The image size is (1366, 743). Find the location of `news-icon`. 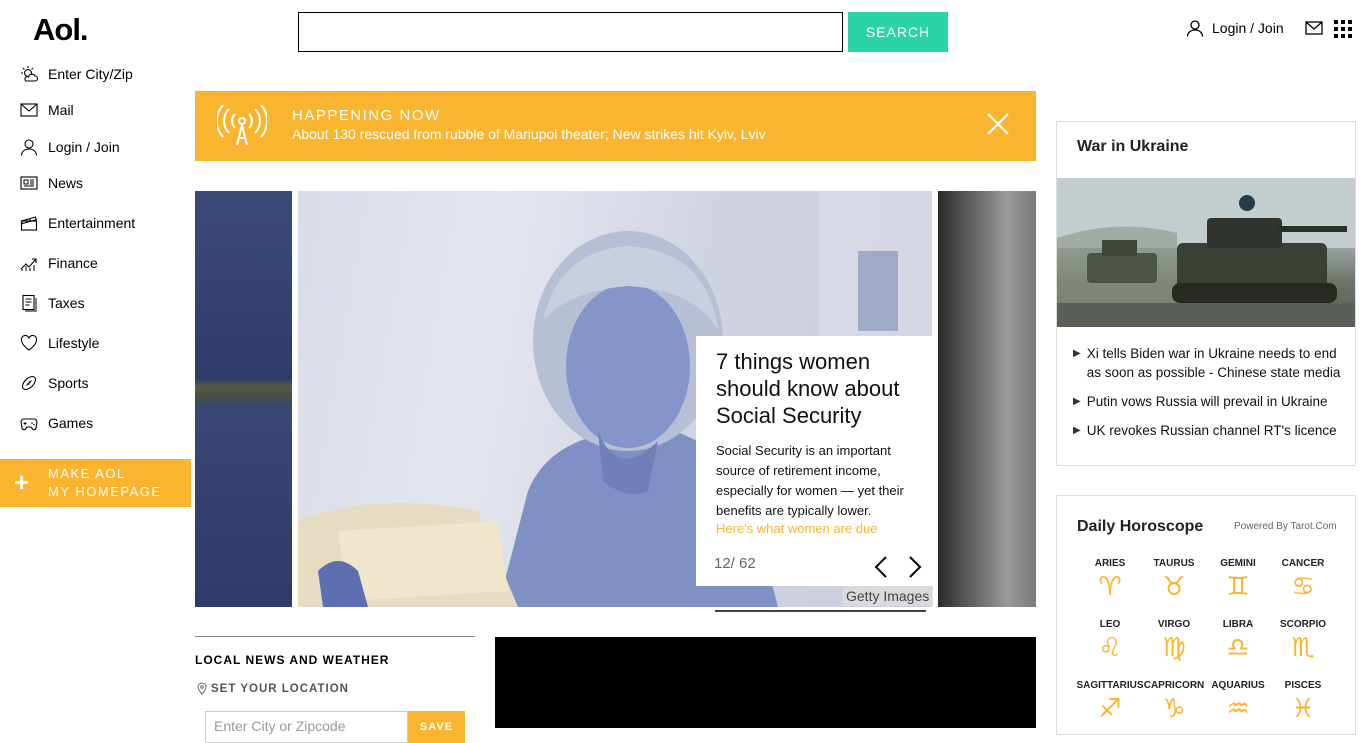

news-icon is located at coordinates (29, 183).